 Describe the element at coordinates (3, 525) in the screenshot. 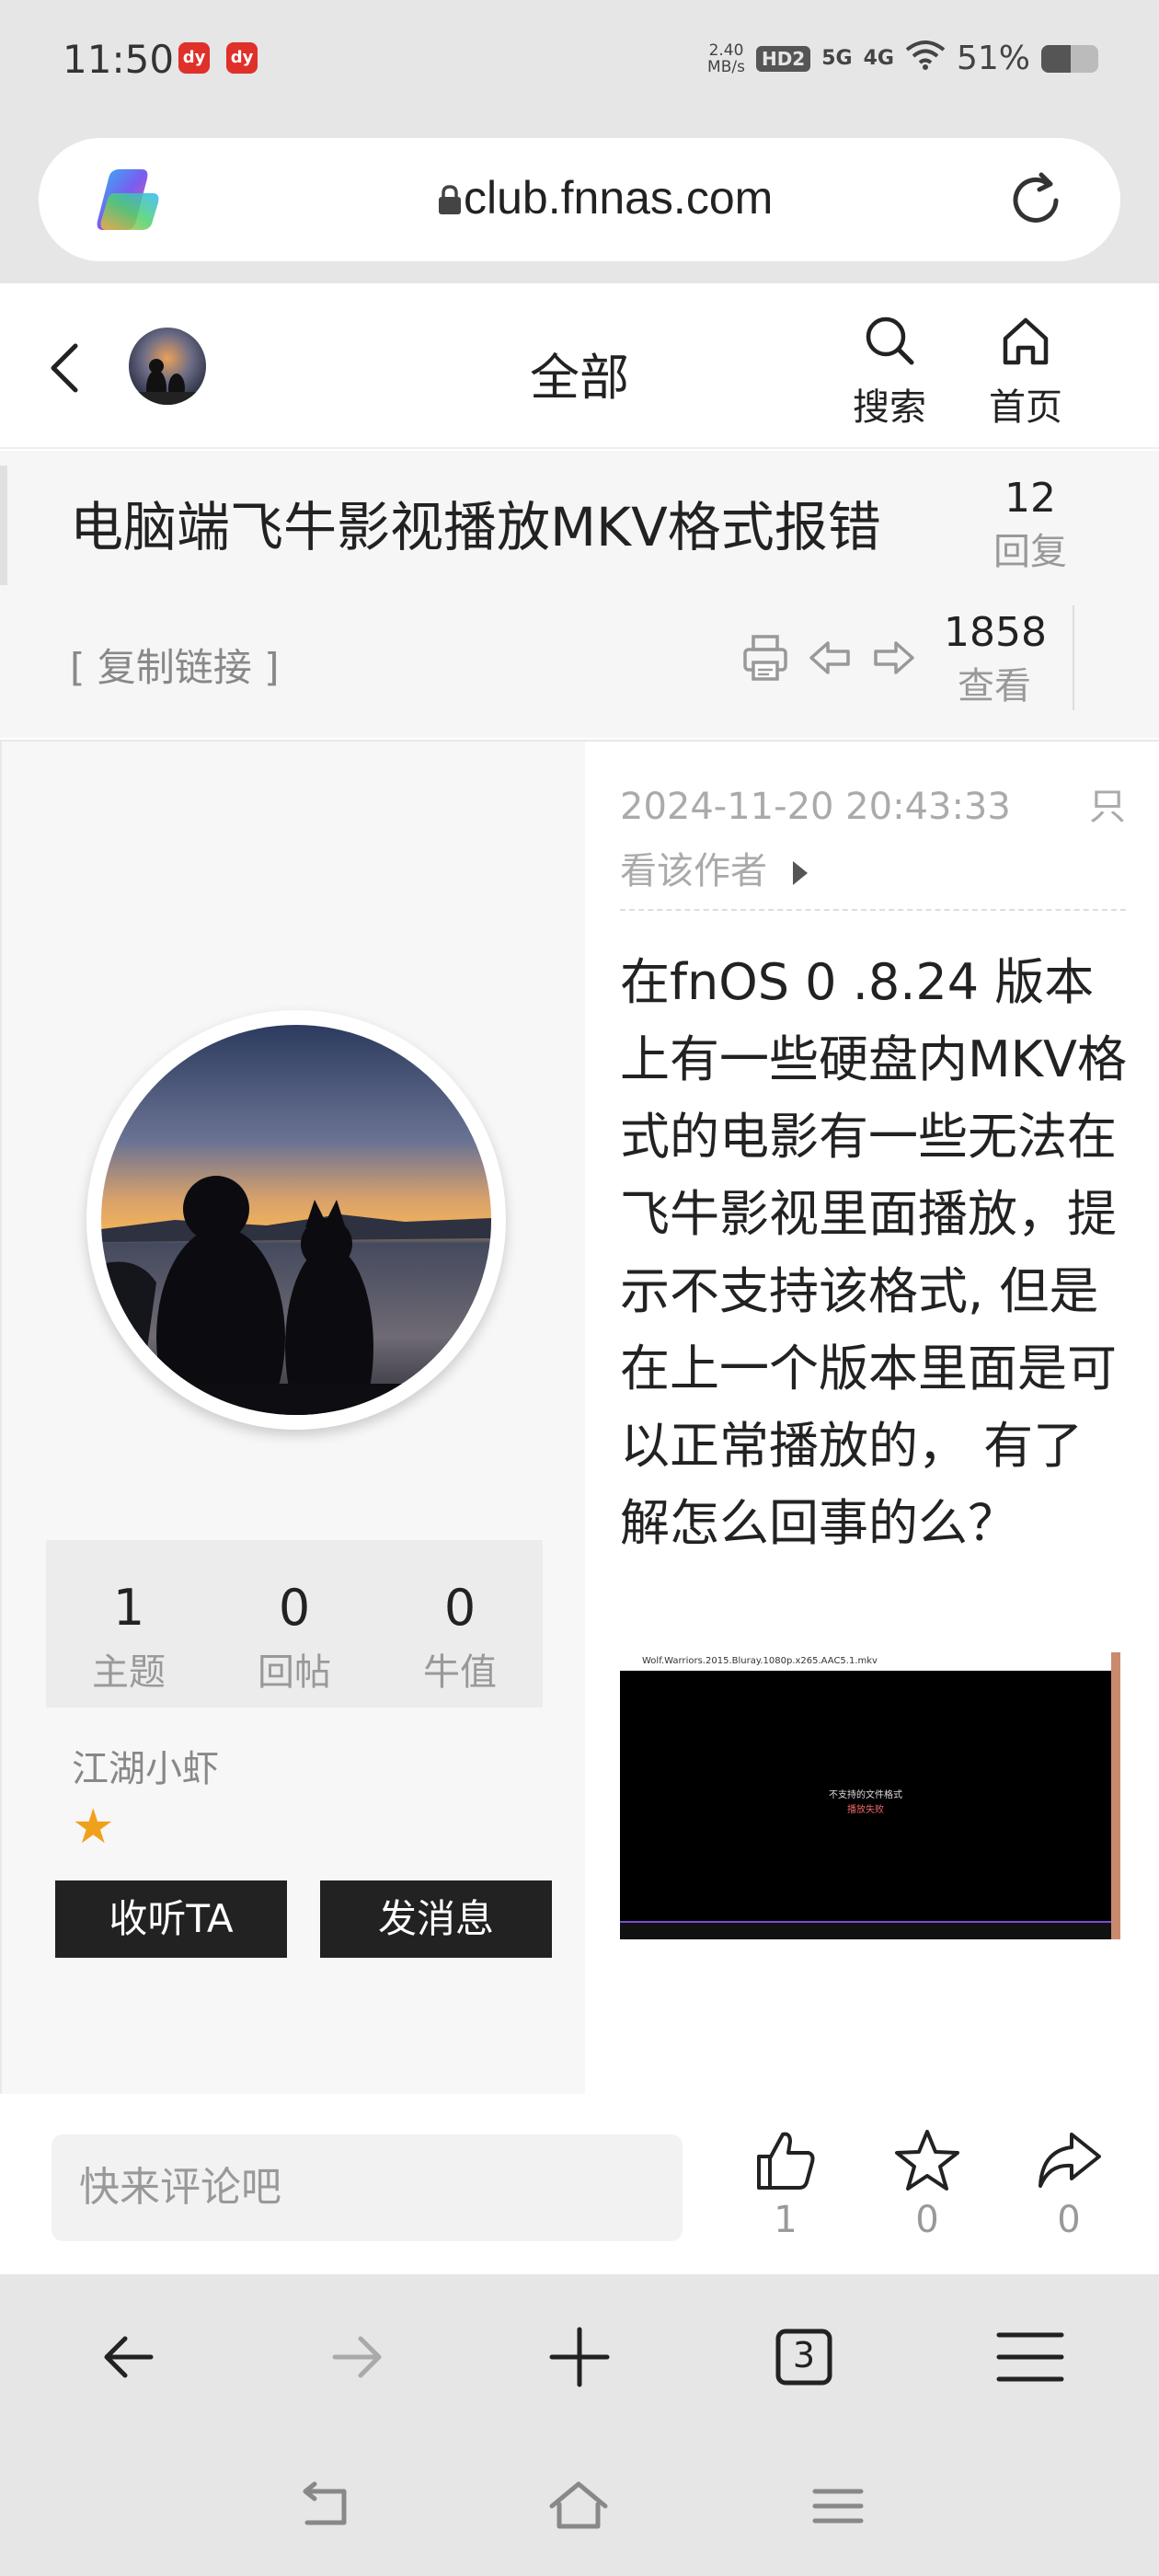

I see `left-edge-tab` at that location.